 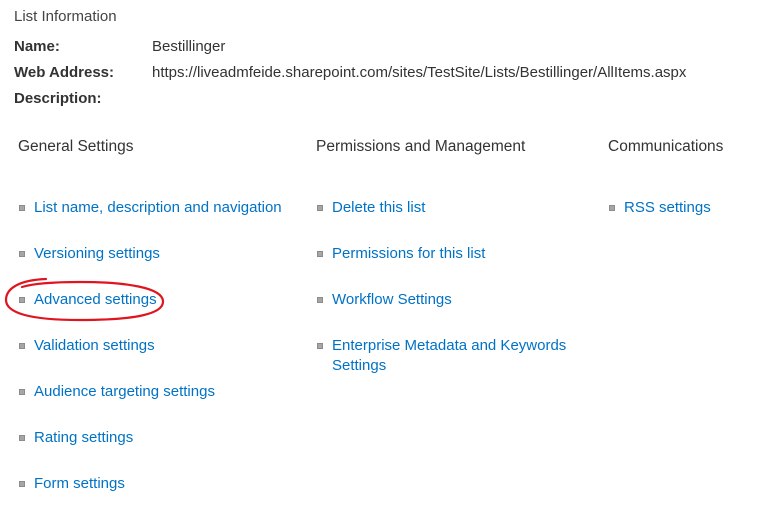 I want to click on list-item: Permissions for this list, so click(x=401, y=254).